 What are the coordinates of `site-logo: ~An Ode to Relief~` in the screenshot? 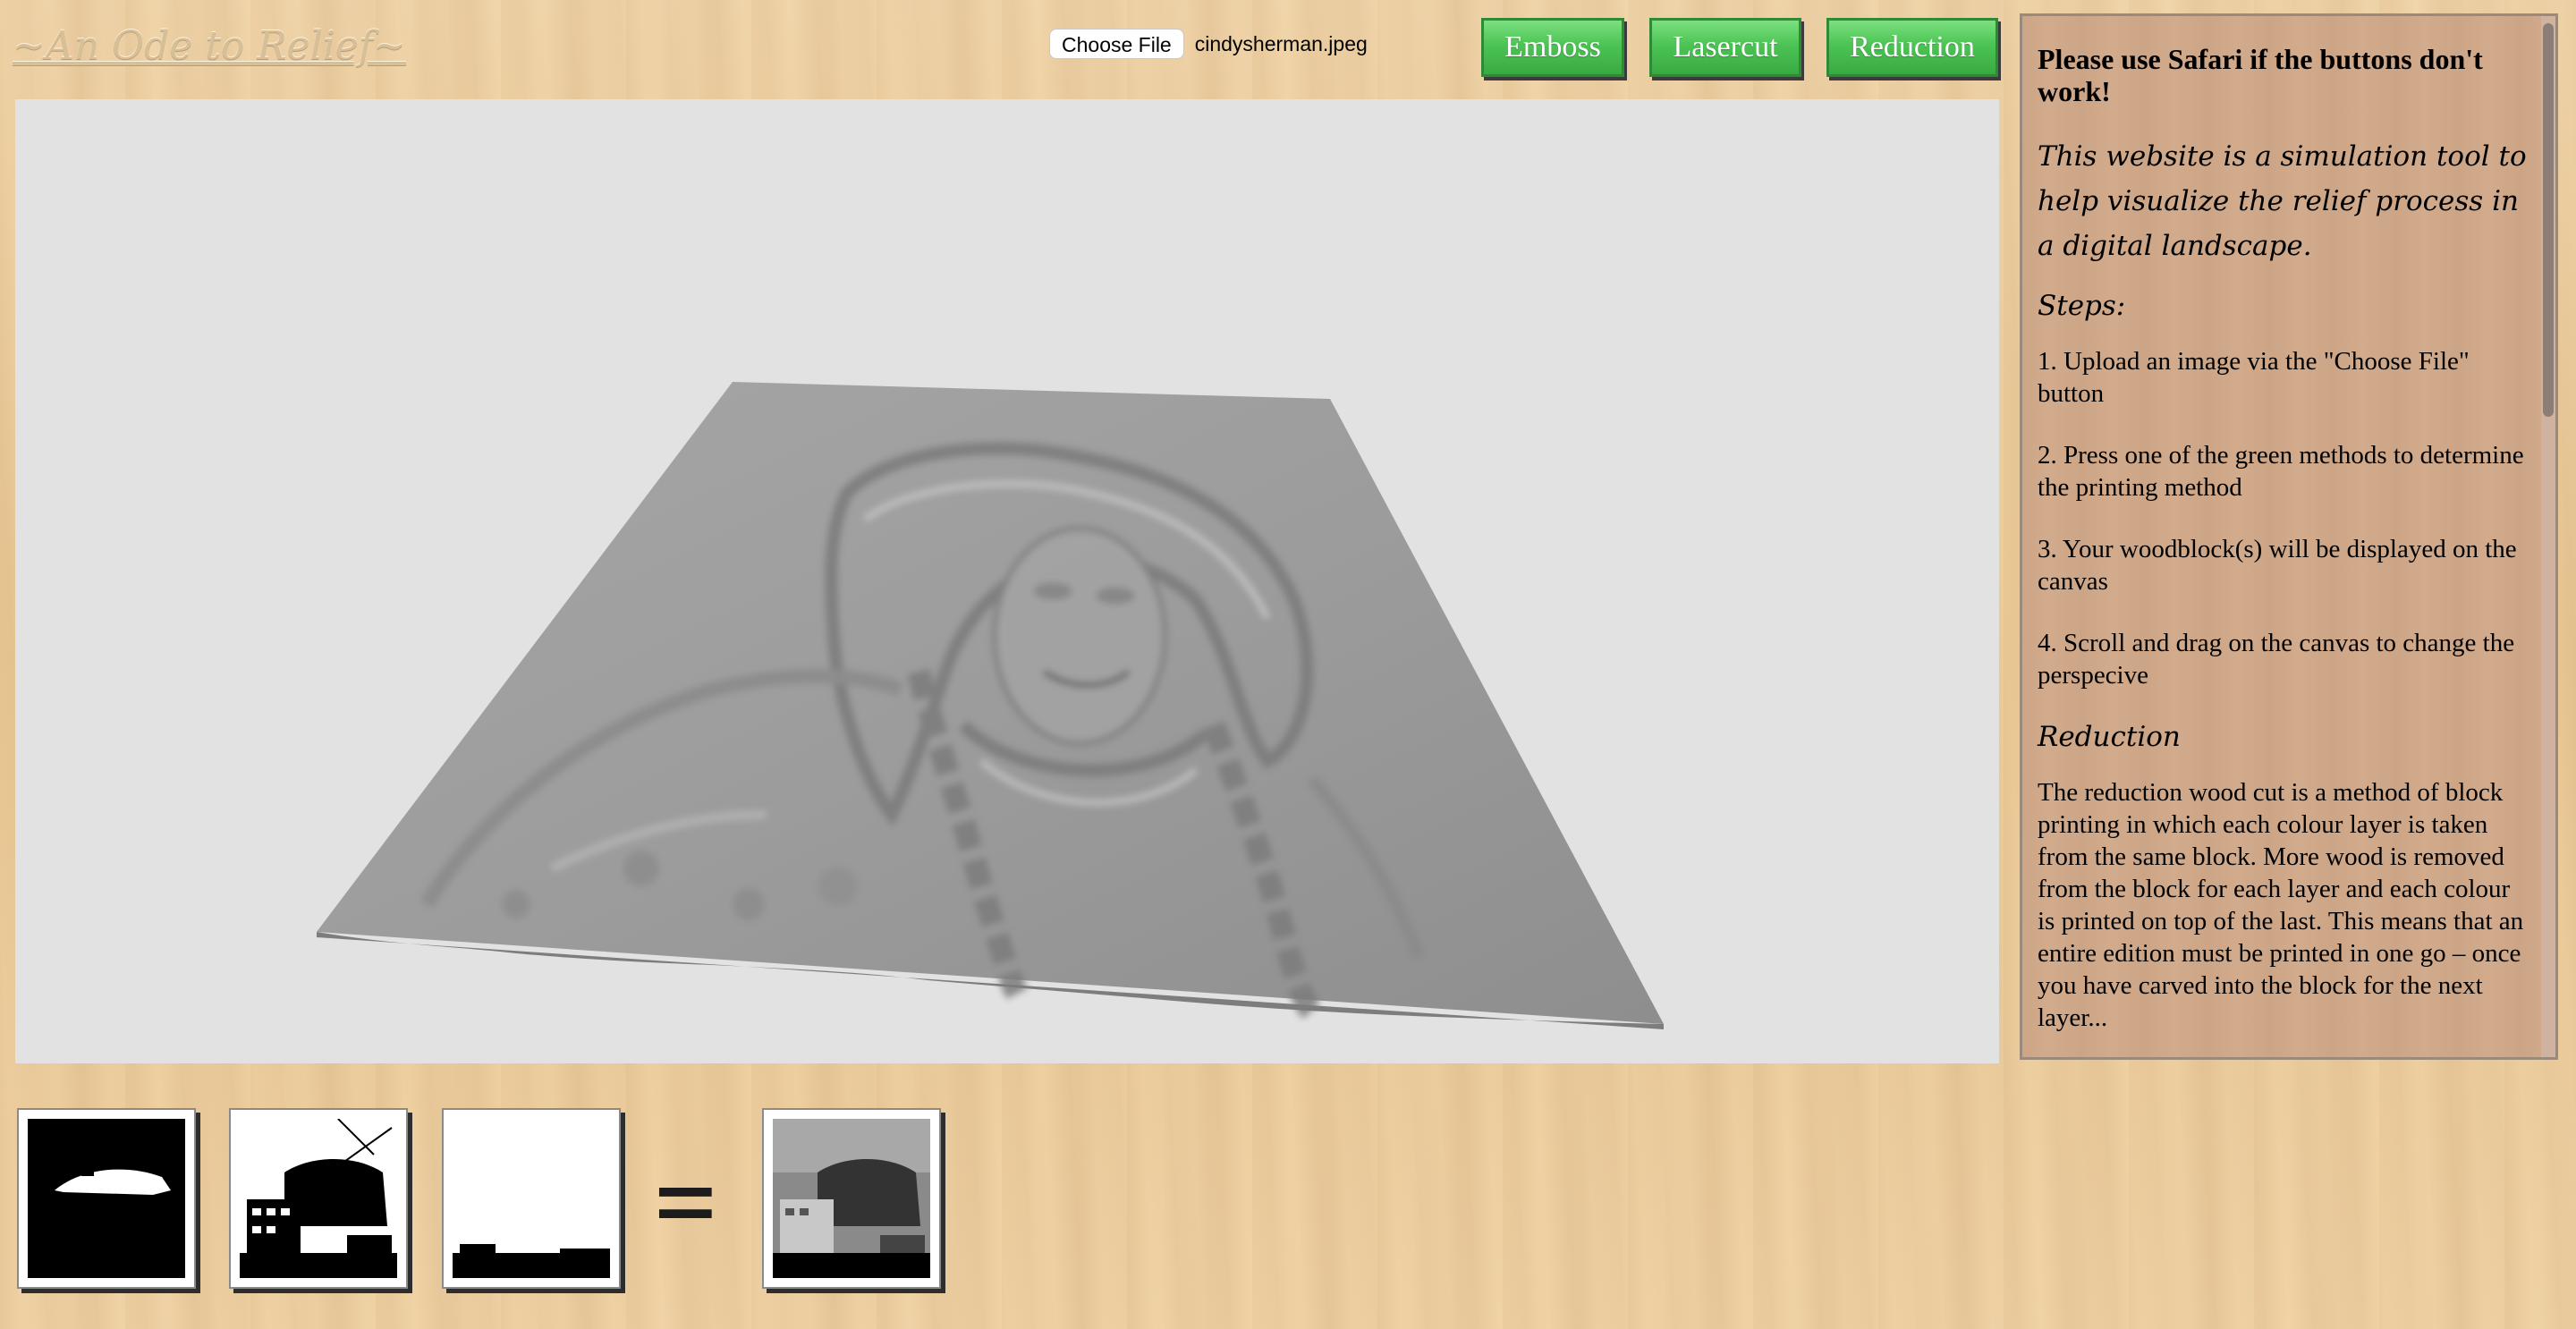 It's located at (209, 46).